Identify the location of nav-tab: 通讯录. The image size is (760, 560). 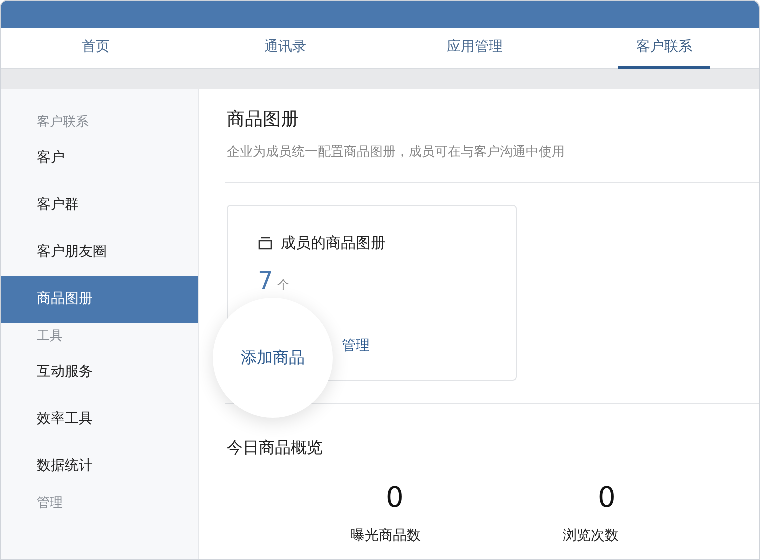
(285, 48).